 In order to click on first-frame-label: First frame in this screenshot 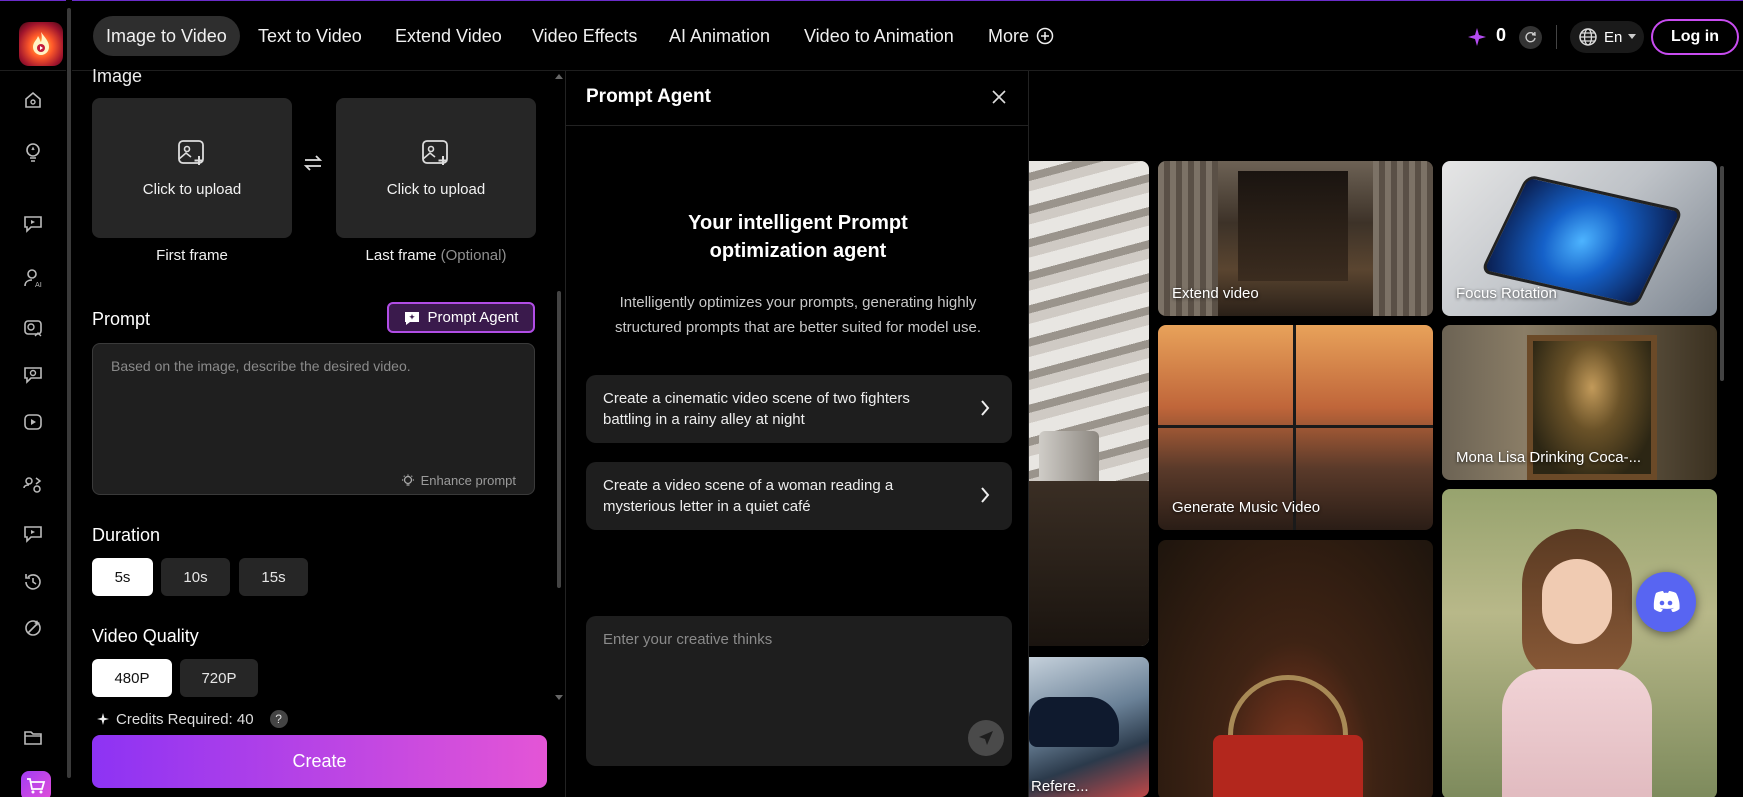, I will do `click(192, 255)`.